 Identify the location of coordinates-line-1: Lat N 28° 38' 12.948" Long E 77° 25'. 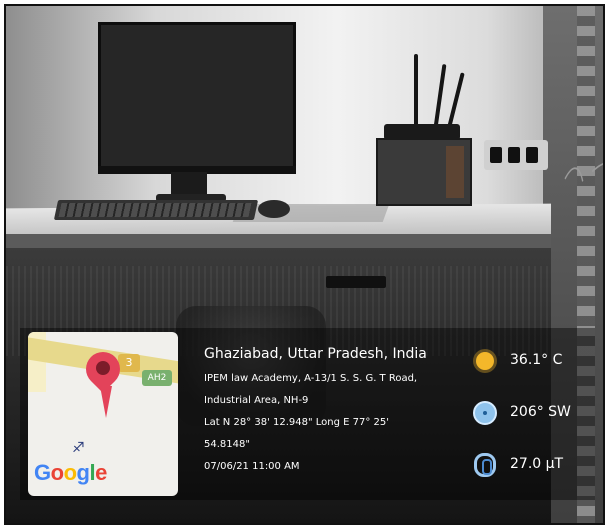
(297, 422).